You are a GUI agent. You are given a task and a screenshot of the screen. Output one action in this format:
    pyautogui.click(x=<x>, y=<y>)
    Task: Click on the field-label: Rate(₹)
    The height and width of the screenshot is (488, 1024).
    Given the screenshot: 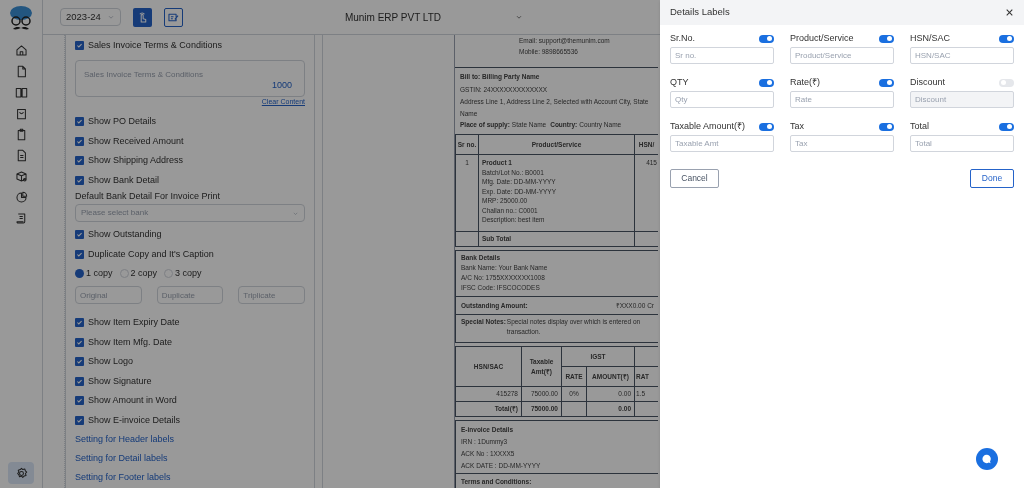 What is the action you would take?
    pyautogui.click(x=805, y=82)
    